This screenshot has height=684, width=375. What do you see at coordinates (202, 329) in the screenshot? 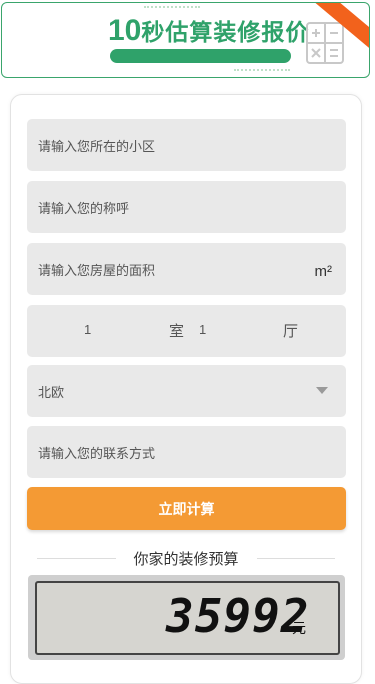
I see `halls-value: 1` at bounding box center [202, 329].